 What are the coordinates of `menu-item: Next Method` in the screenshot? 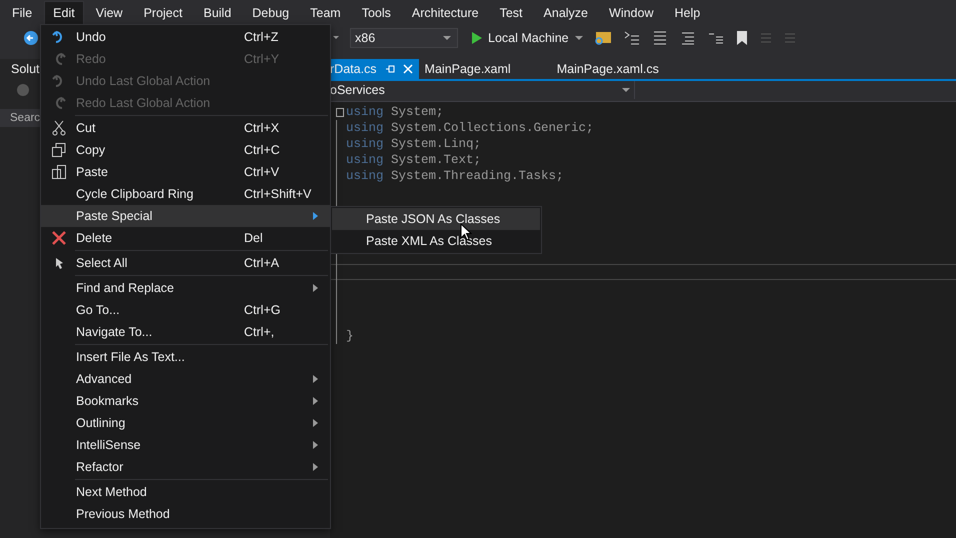 It's located at (185, 492).